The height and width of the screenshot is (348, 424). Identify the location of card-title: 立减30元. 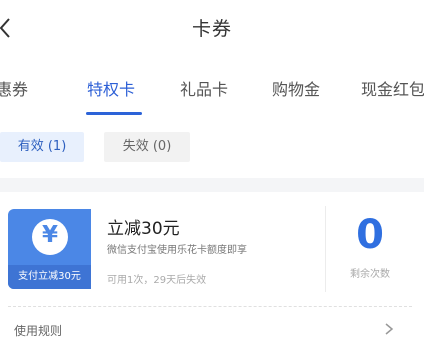
(143, 229).